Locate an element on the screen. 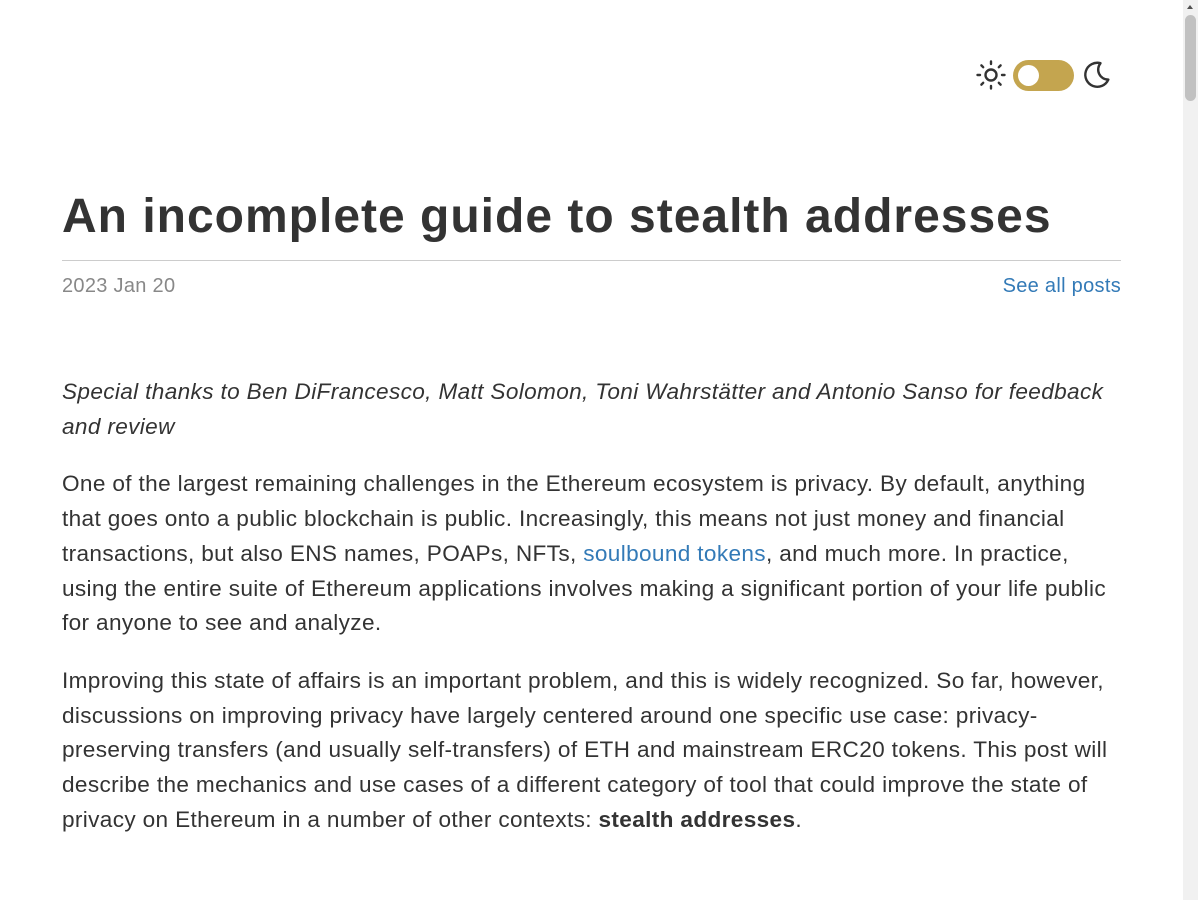  scrollbar-thumb is located at coordinates (1190, 58).